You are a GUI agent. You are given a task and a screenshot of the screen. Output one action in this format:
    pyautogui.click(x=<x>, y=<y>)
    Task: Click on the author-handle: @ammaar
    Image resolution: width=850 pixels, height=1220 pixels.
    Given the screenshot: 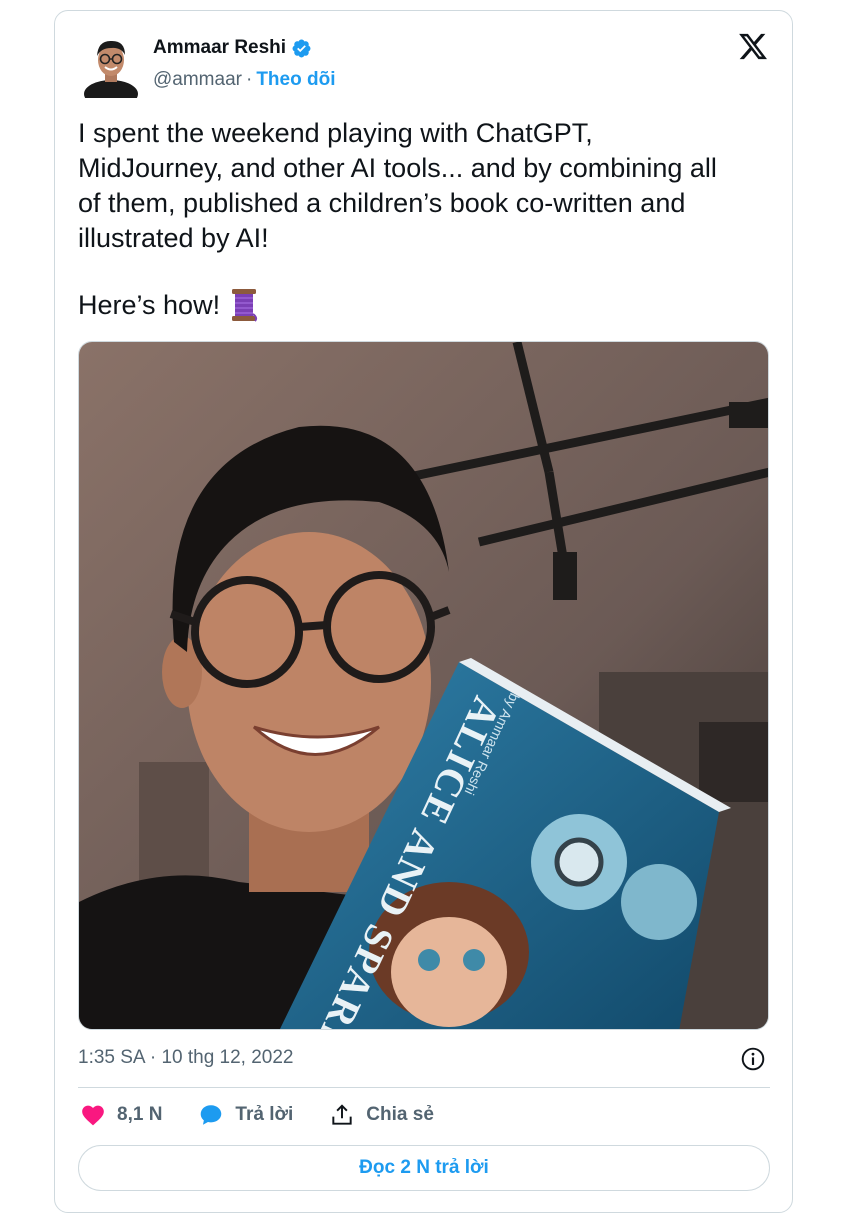 What is the action you would take?
    pyautogui.click(x=197, y=80)
    